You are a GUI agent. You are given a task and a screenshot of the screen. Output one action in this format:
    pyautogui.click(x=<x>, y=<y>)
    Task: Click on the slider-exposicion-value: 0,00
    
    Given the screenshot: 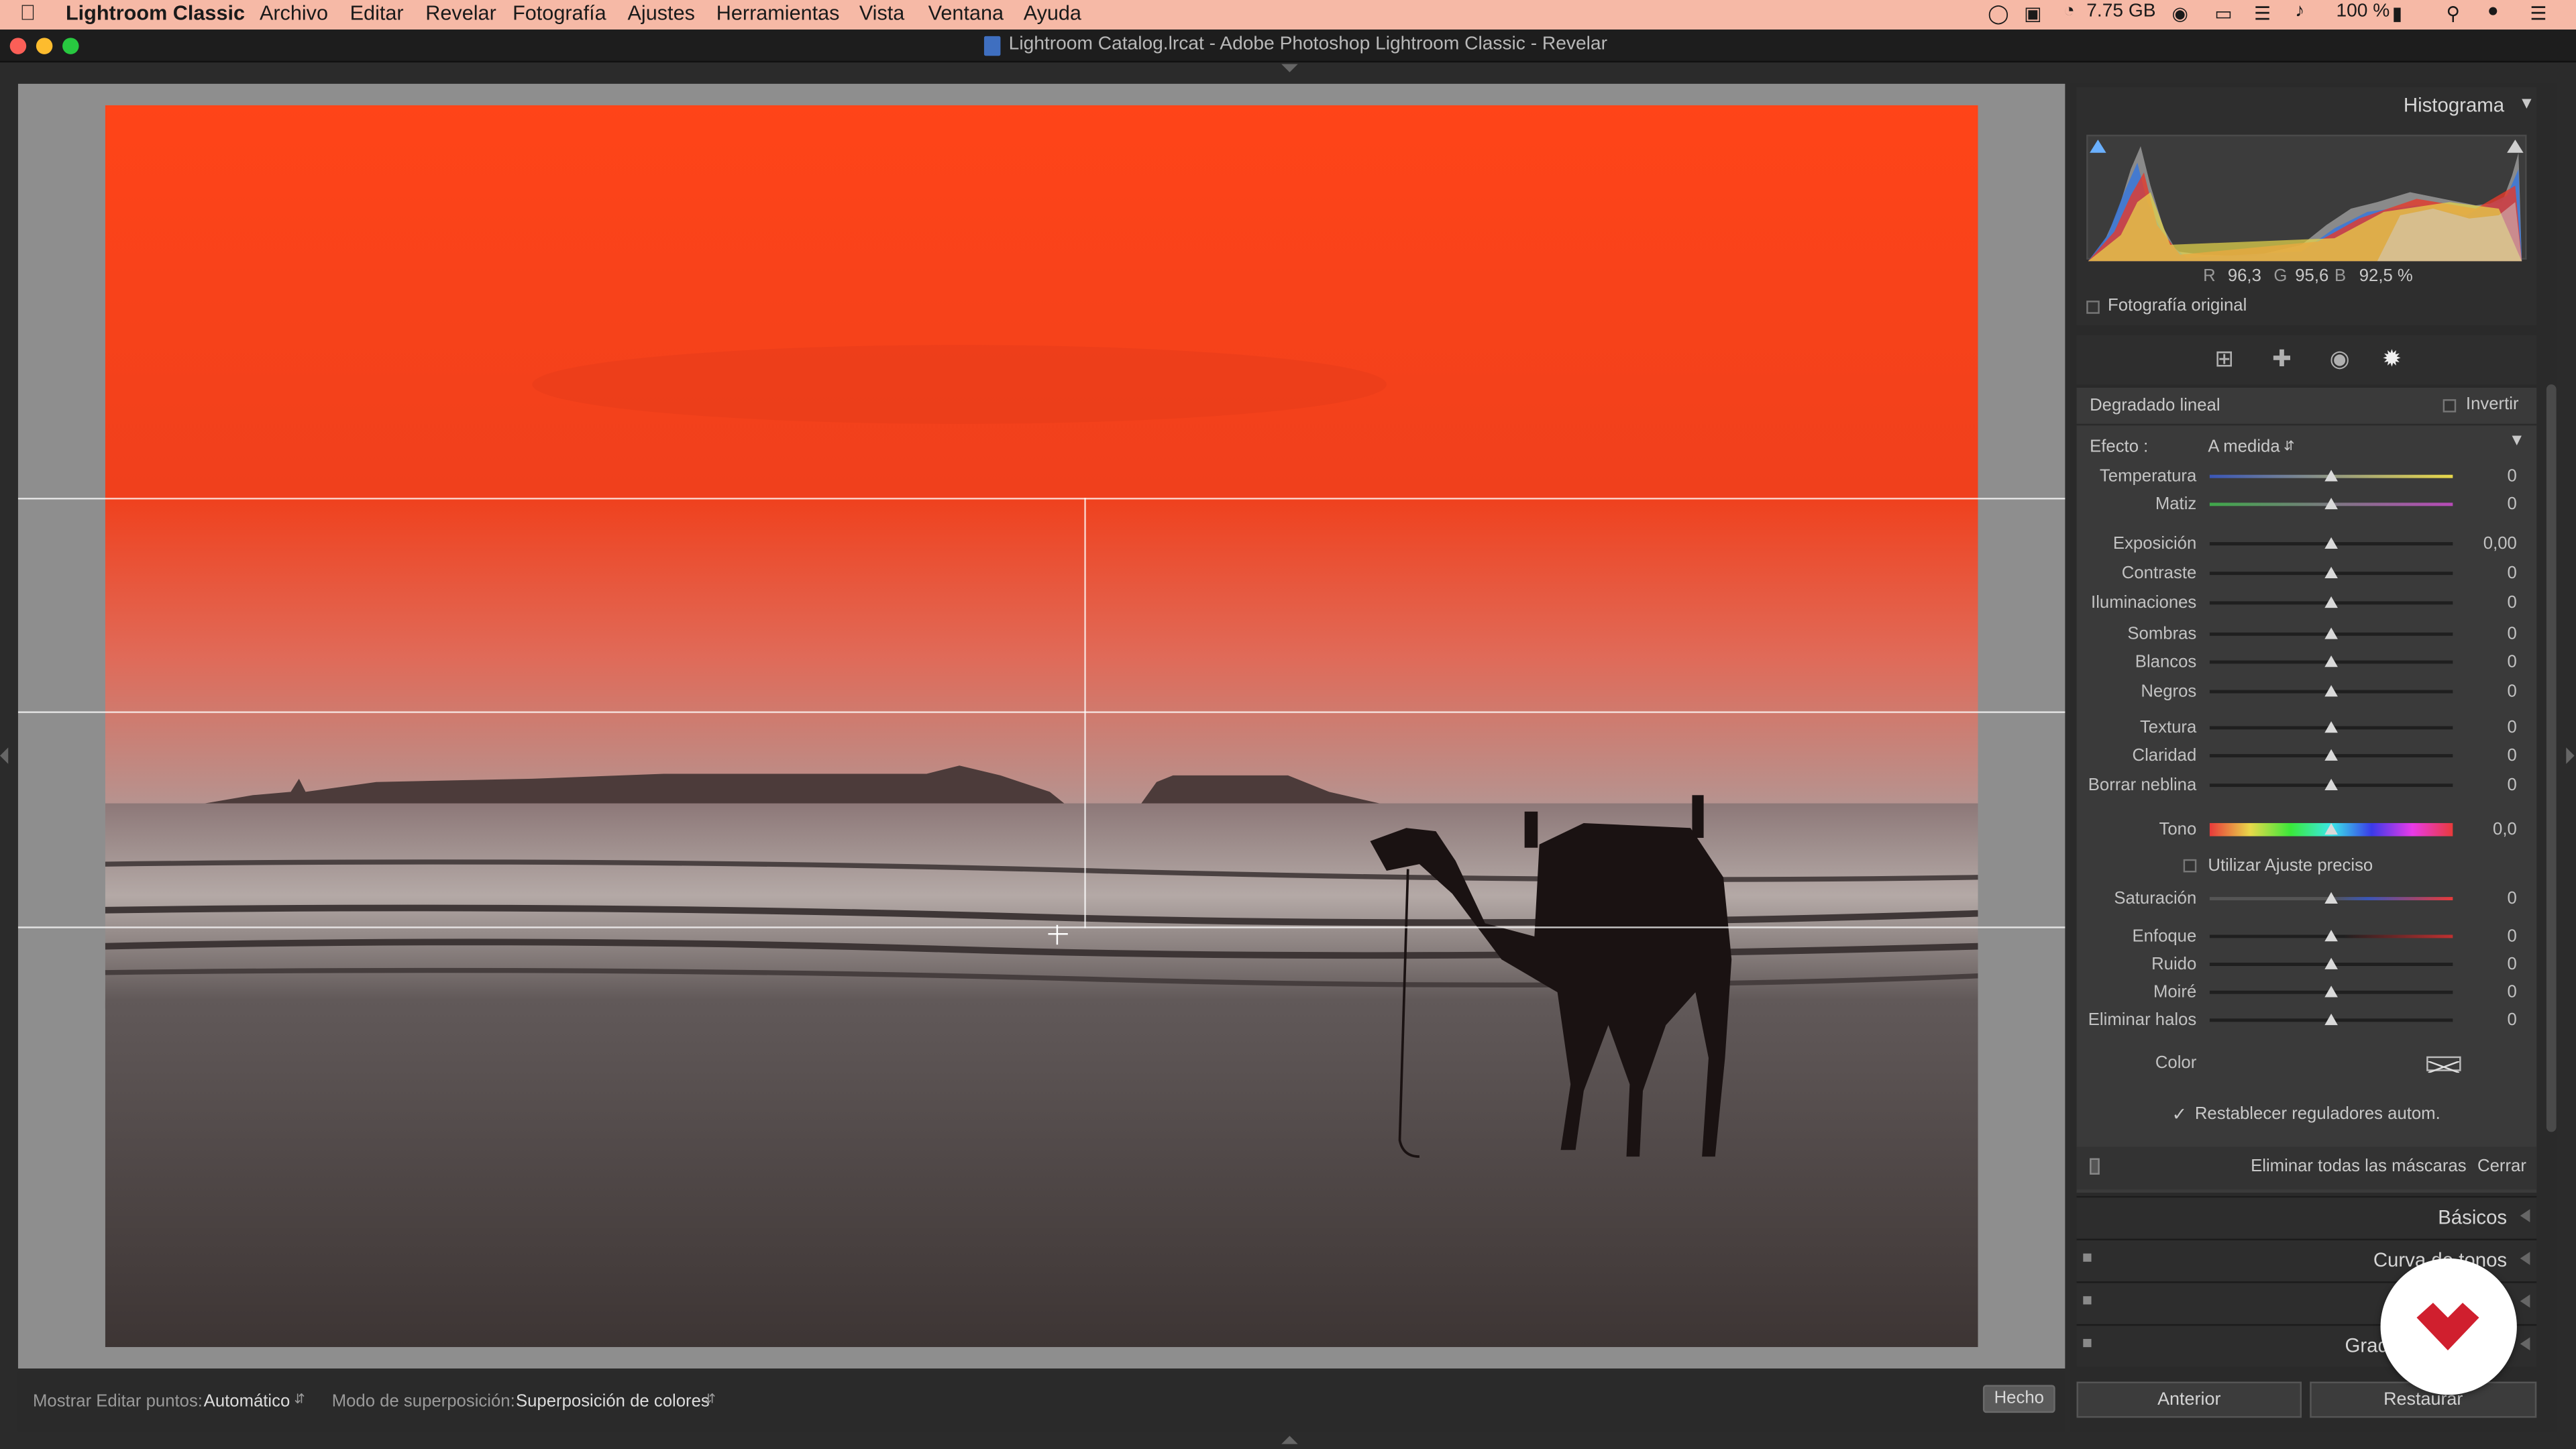 What is the action you would take?
    pyautogui.click(x=2490, y=543)
    